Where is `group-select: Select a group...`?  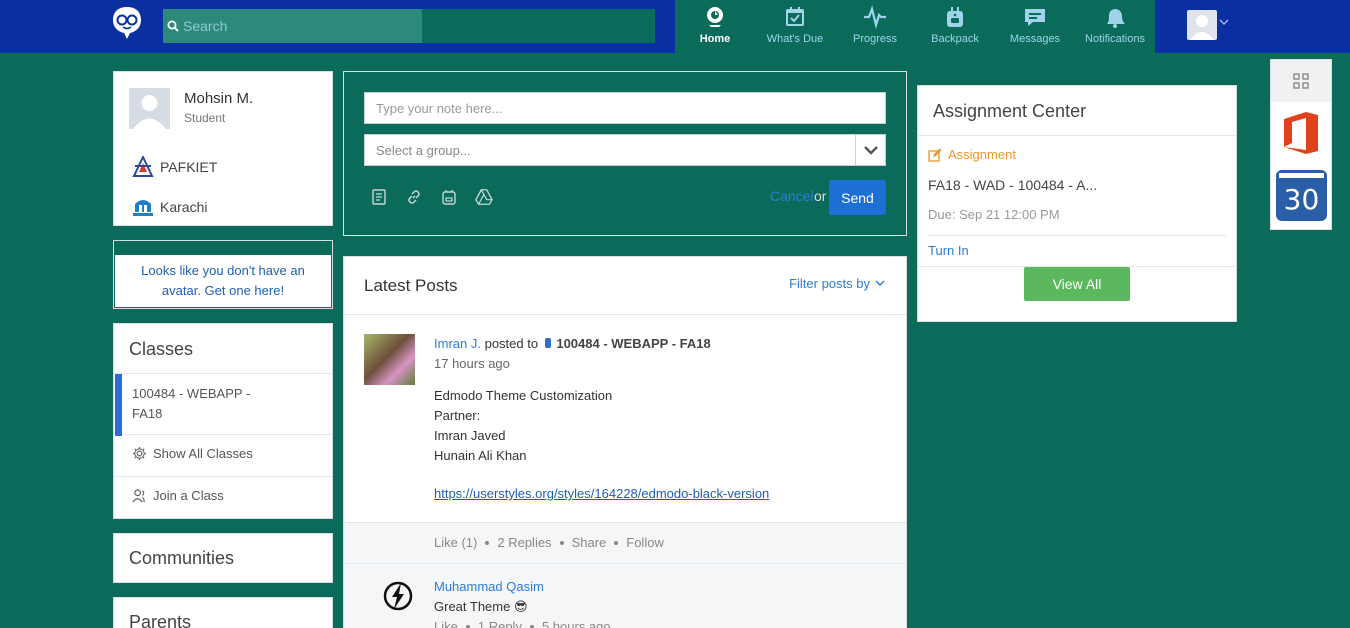 group-select: Select a group... is located at coordinates (625, 150).